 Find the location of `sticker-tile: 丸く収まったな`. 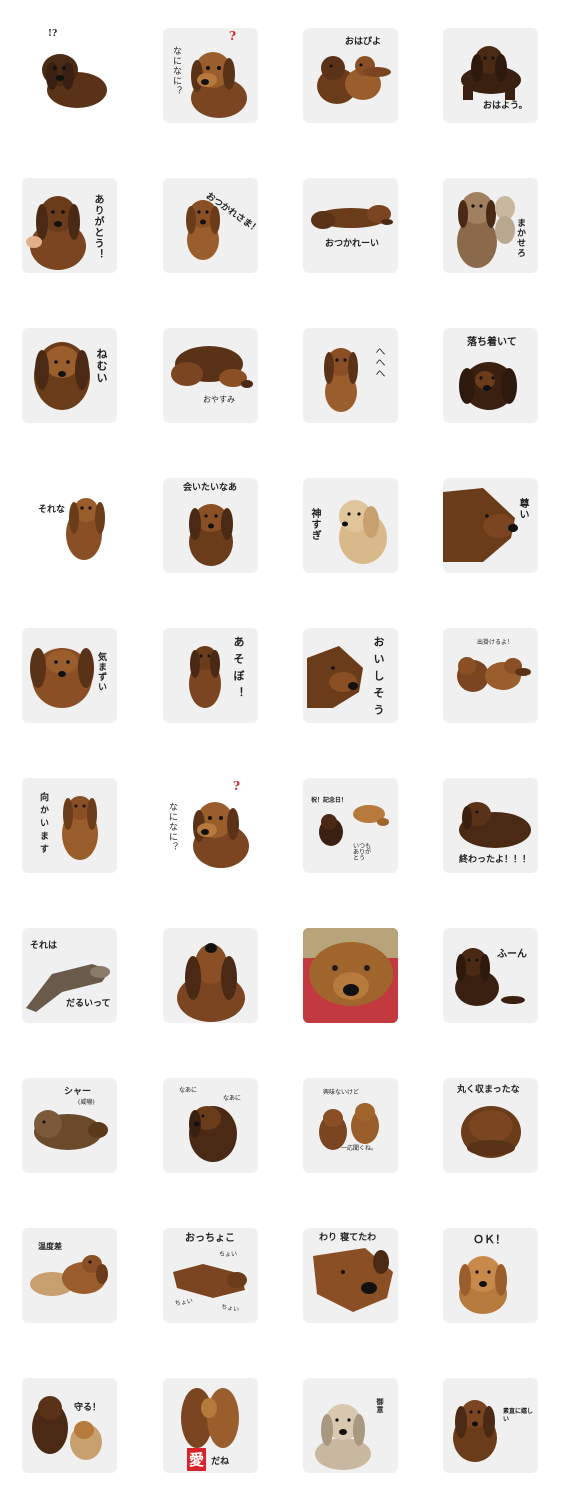

sticker-tile: 丸く収まったな is located at coordinates (490, 1125).